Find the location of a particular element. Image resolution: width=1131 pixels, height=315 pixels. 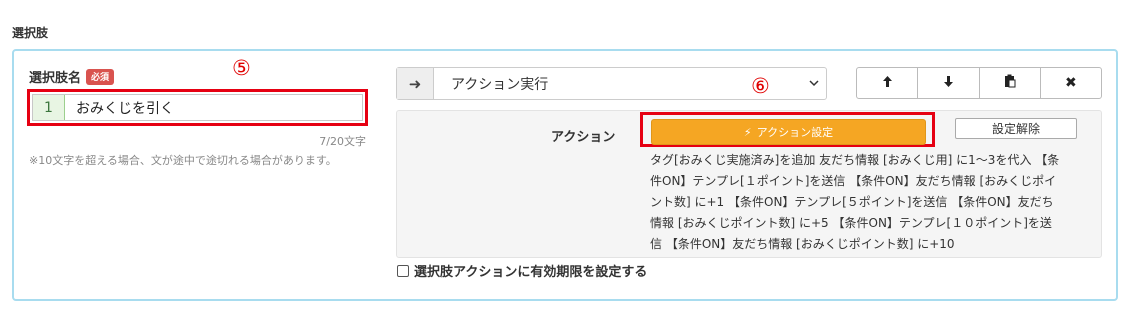

action-settings-label: アクション設定 is located at coordinates (795, 132).